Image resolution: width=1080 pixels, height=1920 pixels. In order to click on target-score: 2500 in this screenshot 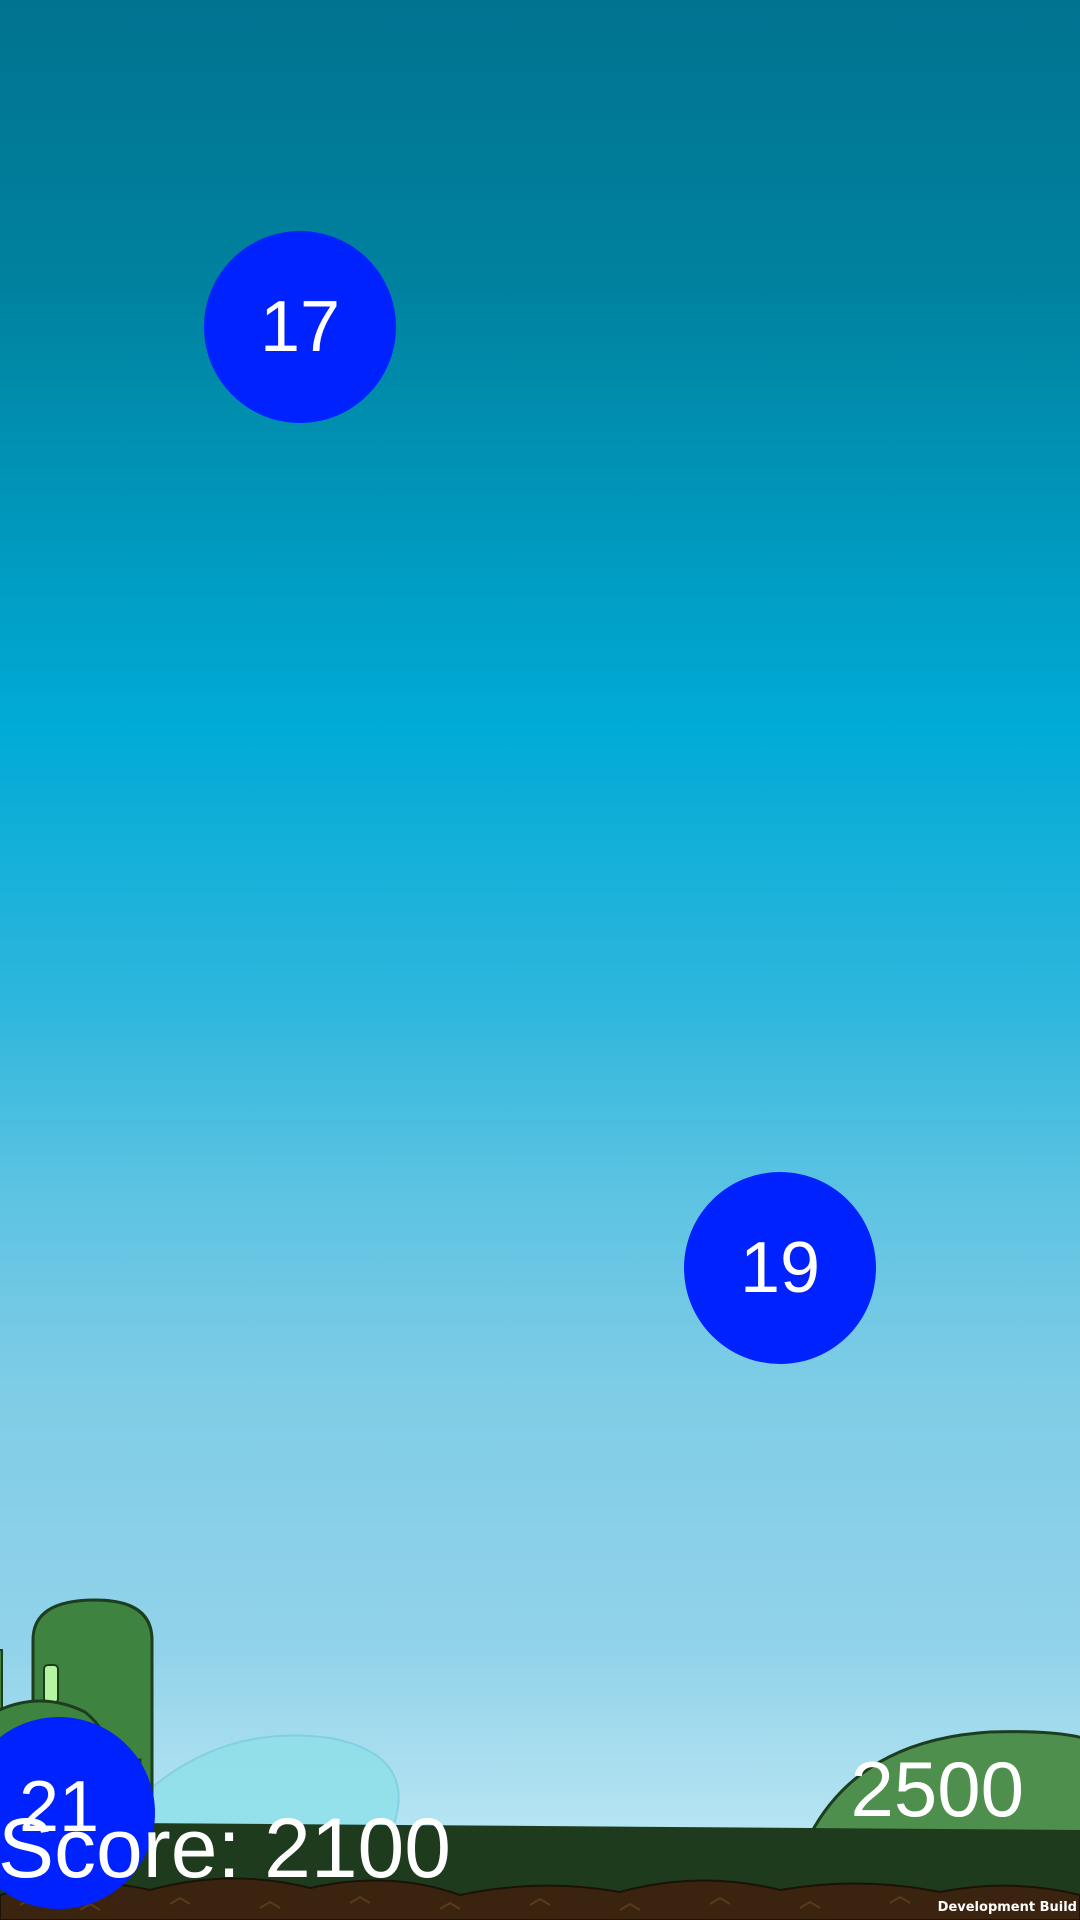, I will do `click(937, 1789)`.